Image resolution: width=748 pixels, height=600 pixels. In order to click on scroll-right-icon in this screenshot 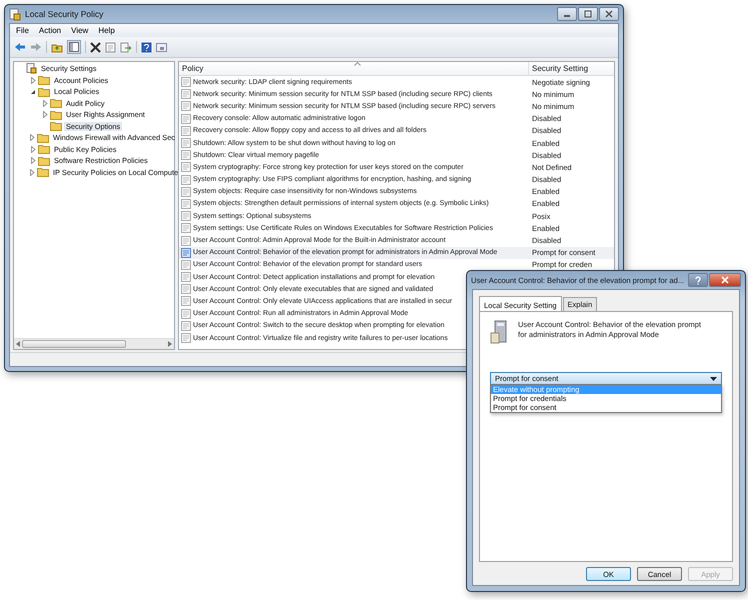, I will do `click(170, 344)`.